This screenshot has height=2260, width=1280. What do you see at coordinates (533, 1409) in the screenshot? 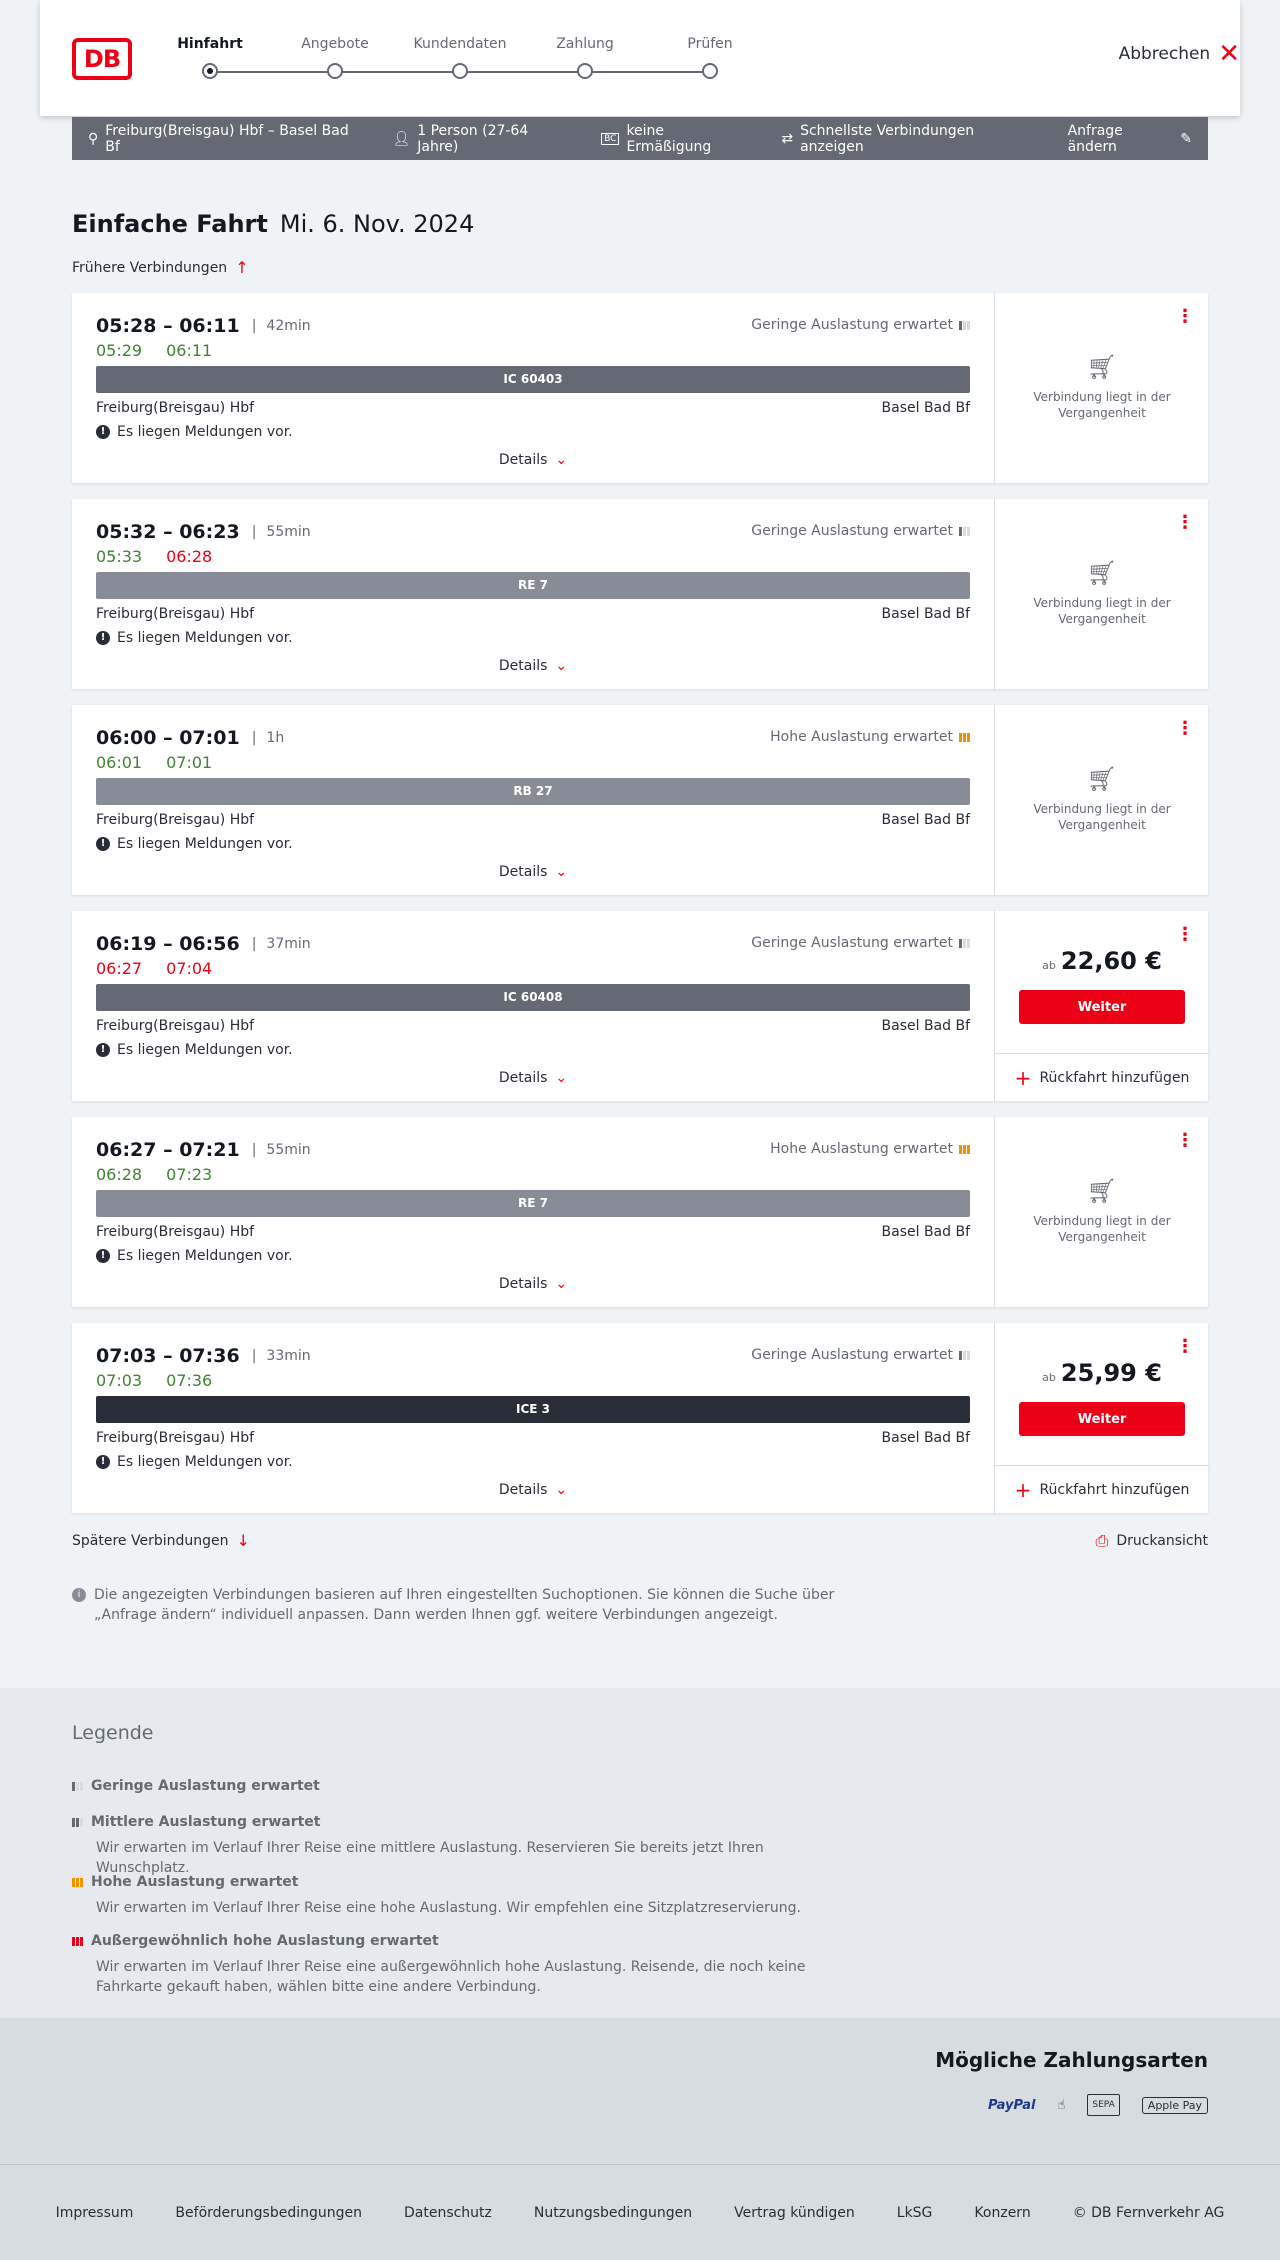
I see `train-bar: ICE 3` at bounding box center [533, 1409].